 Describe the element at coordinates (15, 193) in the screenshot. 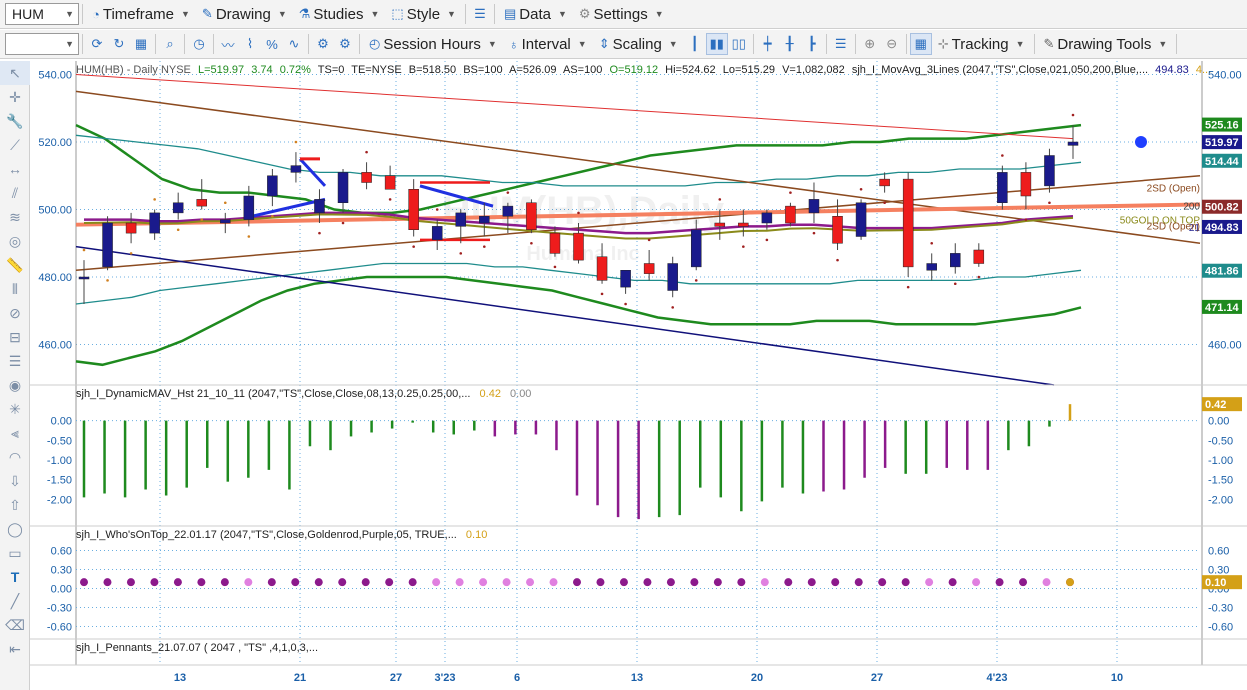

I see `channel-icon: ⫽` at that location.